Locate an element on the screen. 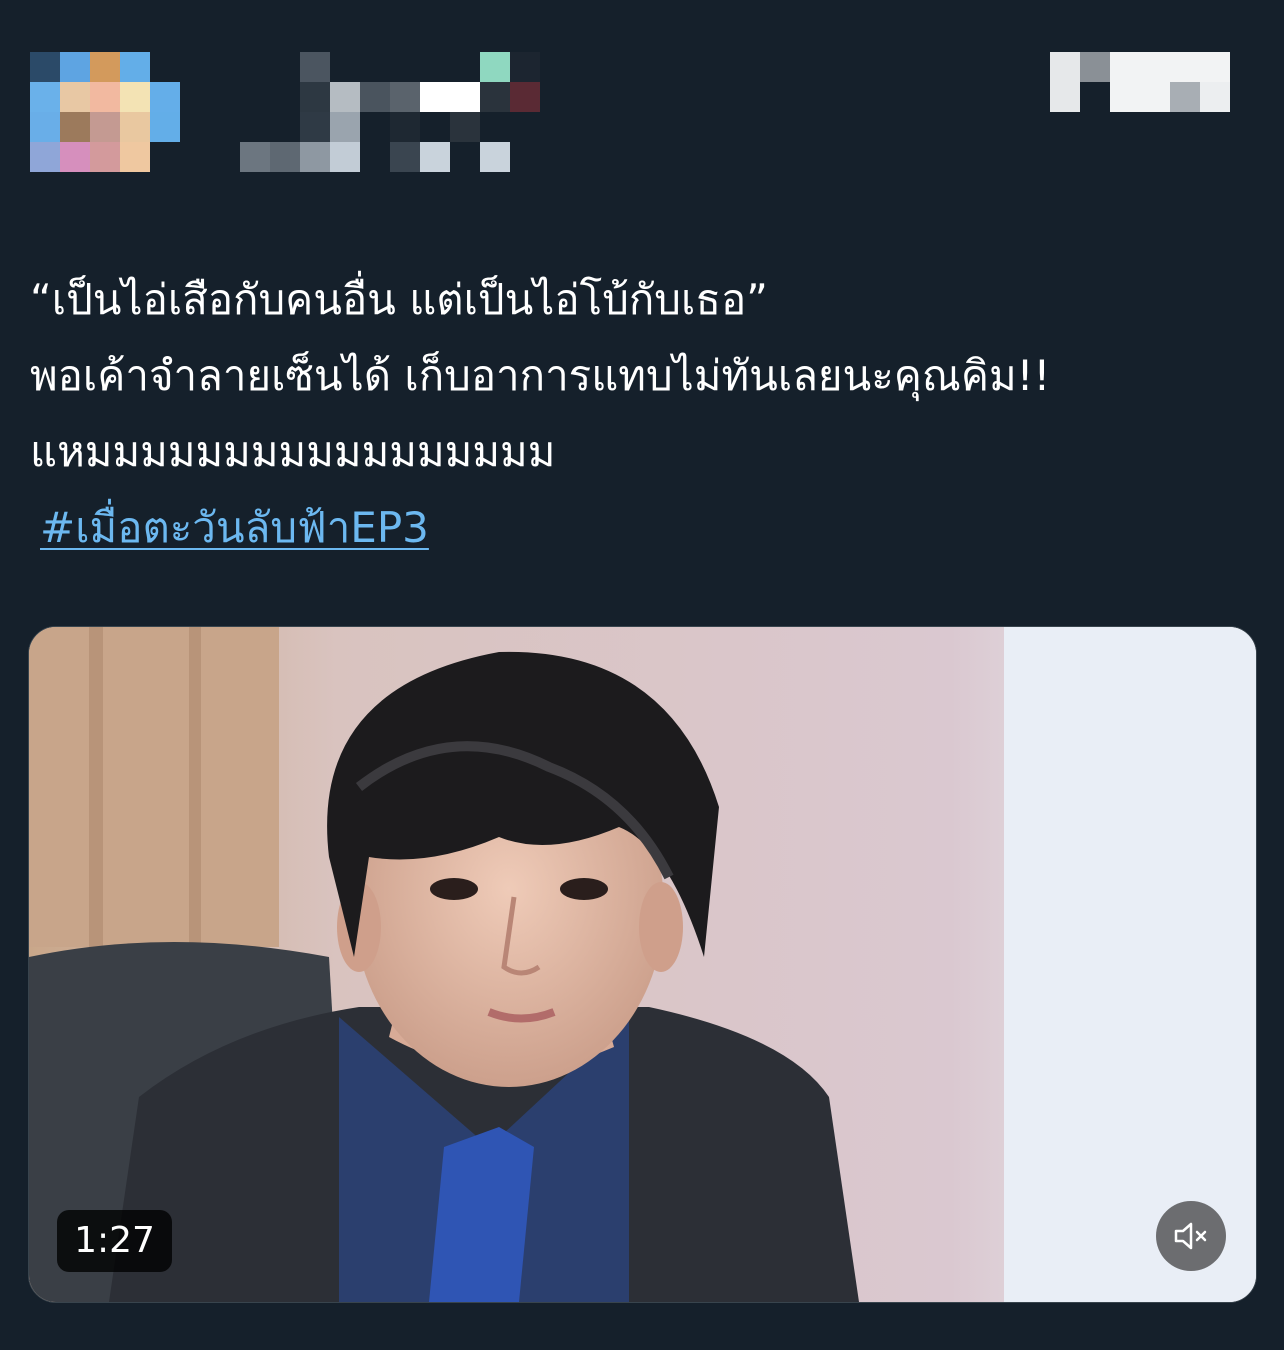 The height and width of the screenshot is (1350, 1284). hashtag-link: #เมื่อตะวันลับฟ้าEP3 is located at coordinates (234, 528).